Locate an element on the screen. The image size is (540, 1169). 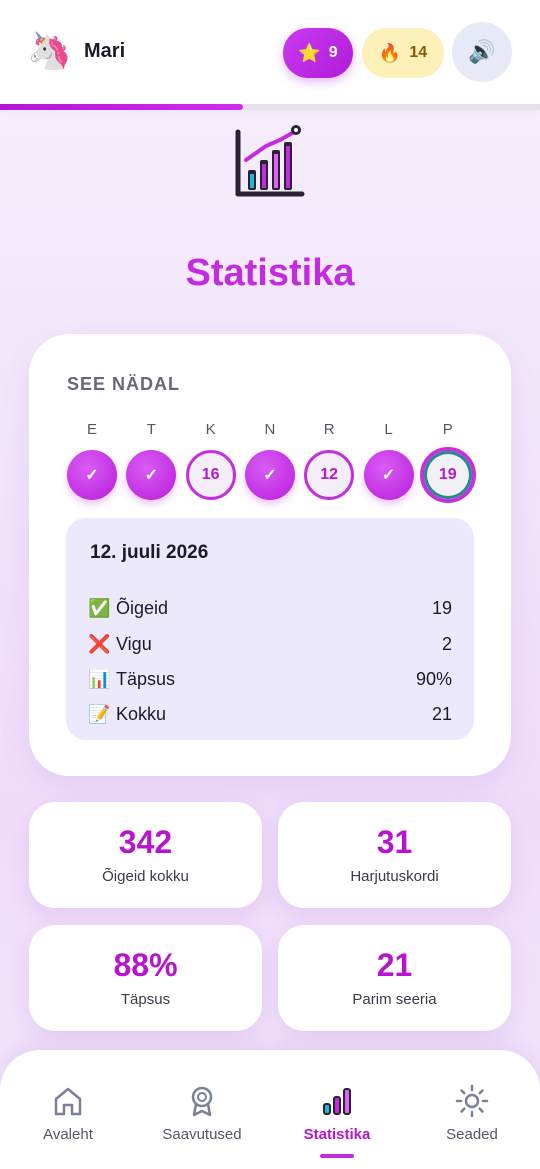
nav-item-home: Avaleht is located at coordinates (68, 1112).